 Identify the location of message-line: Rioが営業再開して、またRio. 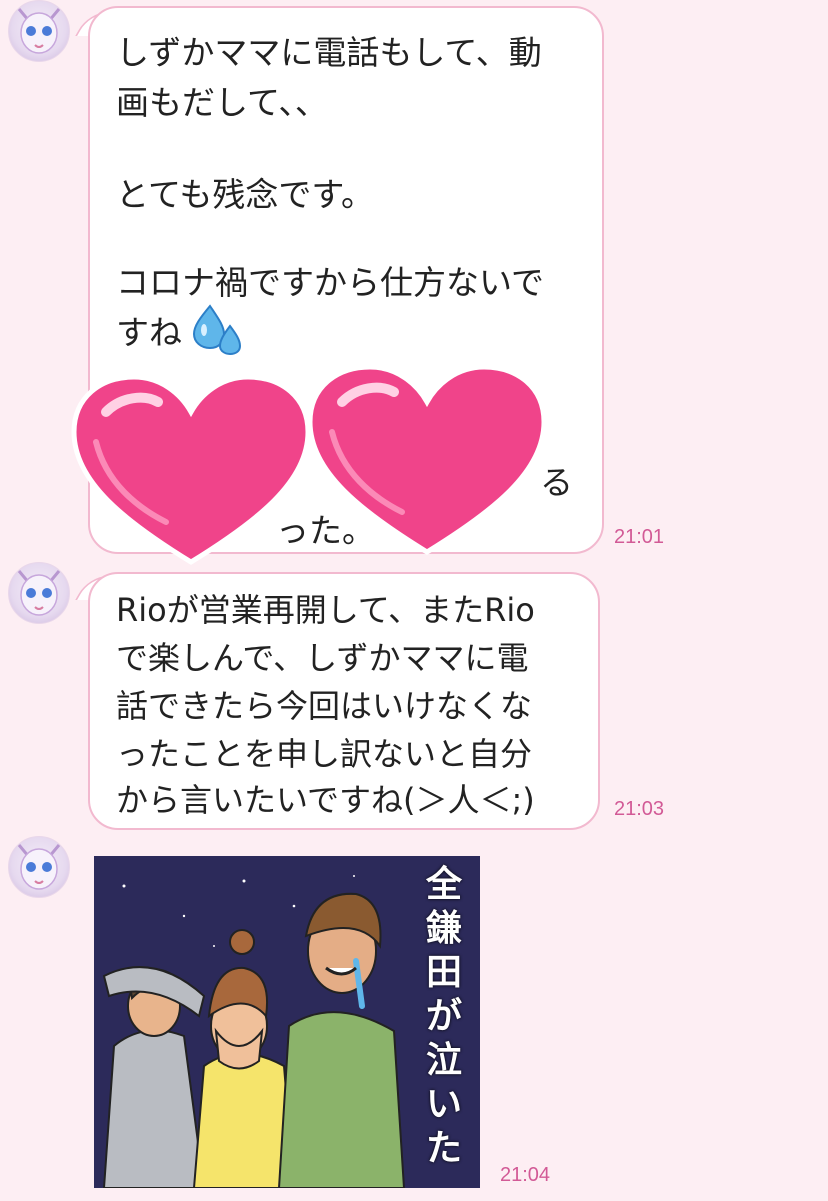
(325, 610).